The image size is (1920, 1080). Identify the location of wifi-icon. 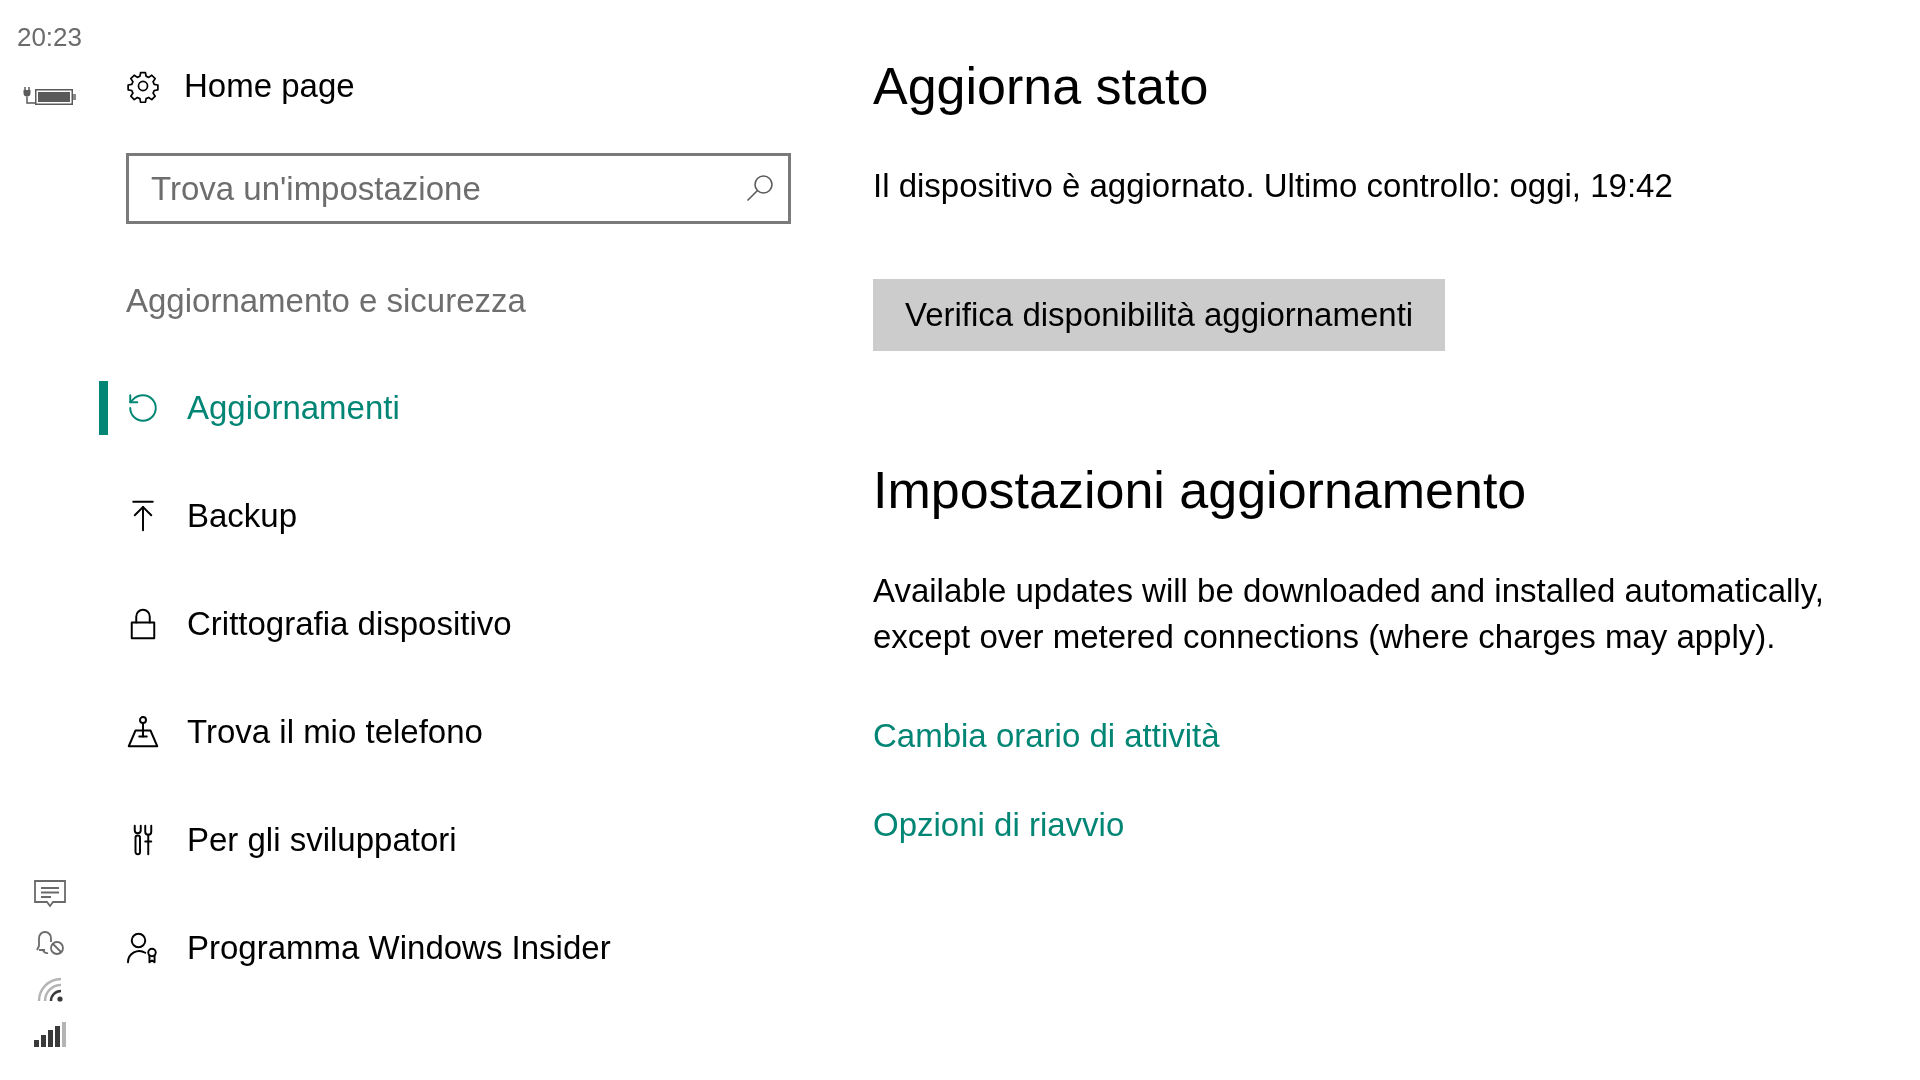
(49, 989).